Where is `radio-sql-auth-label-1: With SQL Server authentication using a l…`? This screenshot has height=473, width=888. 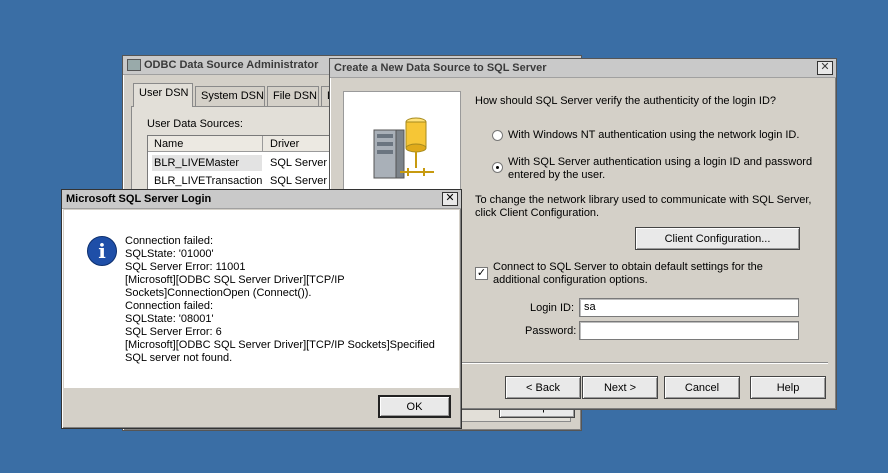
radio-sql-auth-label-1: With SQL Server authentication using a l… is located at coordinates (660, 162).